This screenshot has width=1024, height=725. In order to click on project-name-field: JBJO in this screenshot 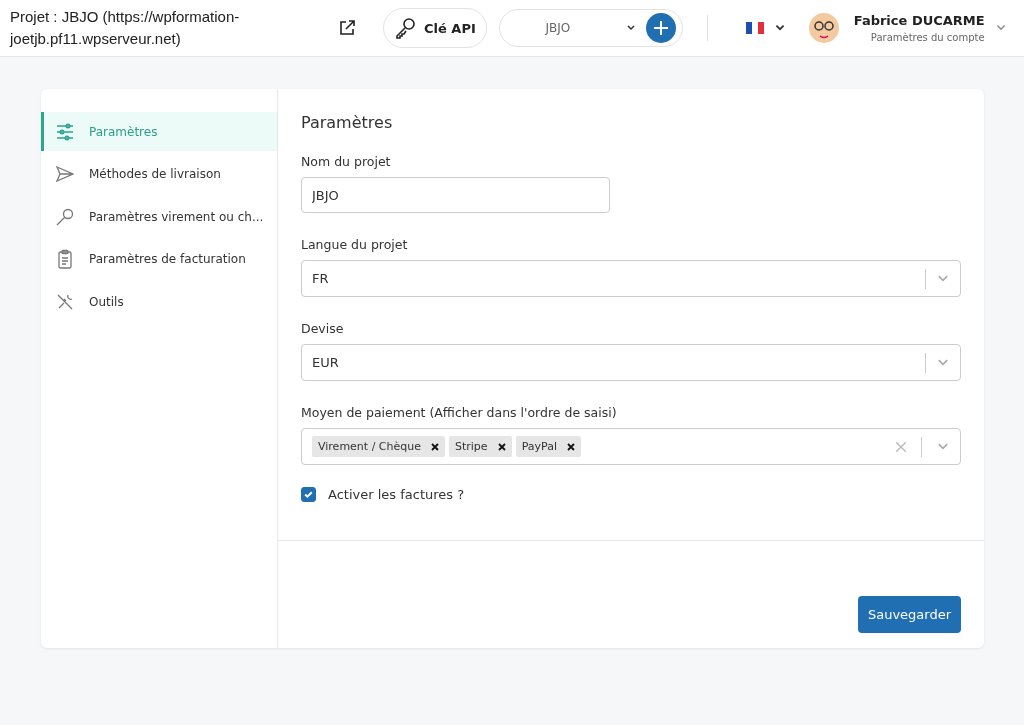, I will do `click(455, 195)`.